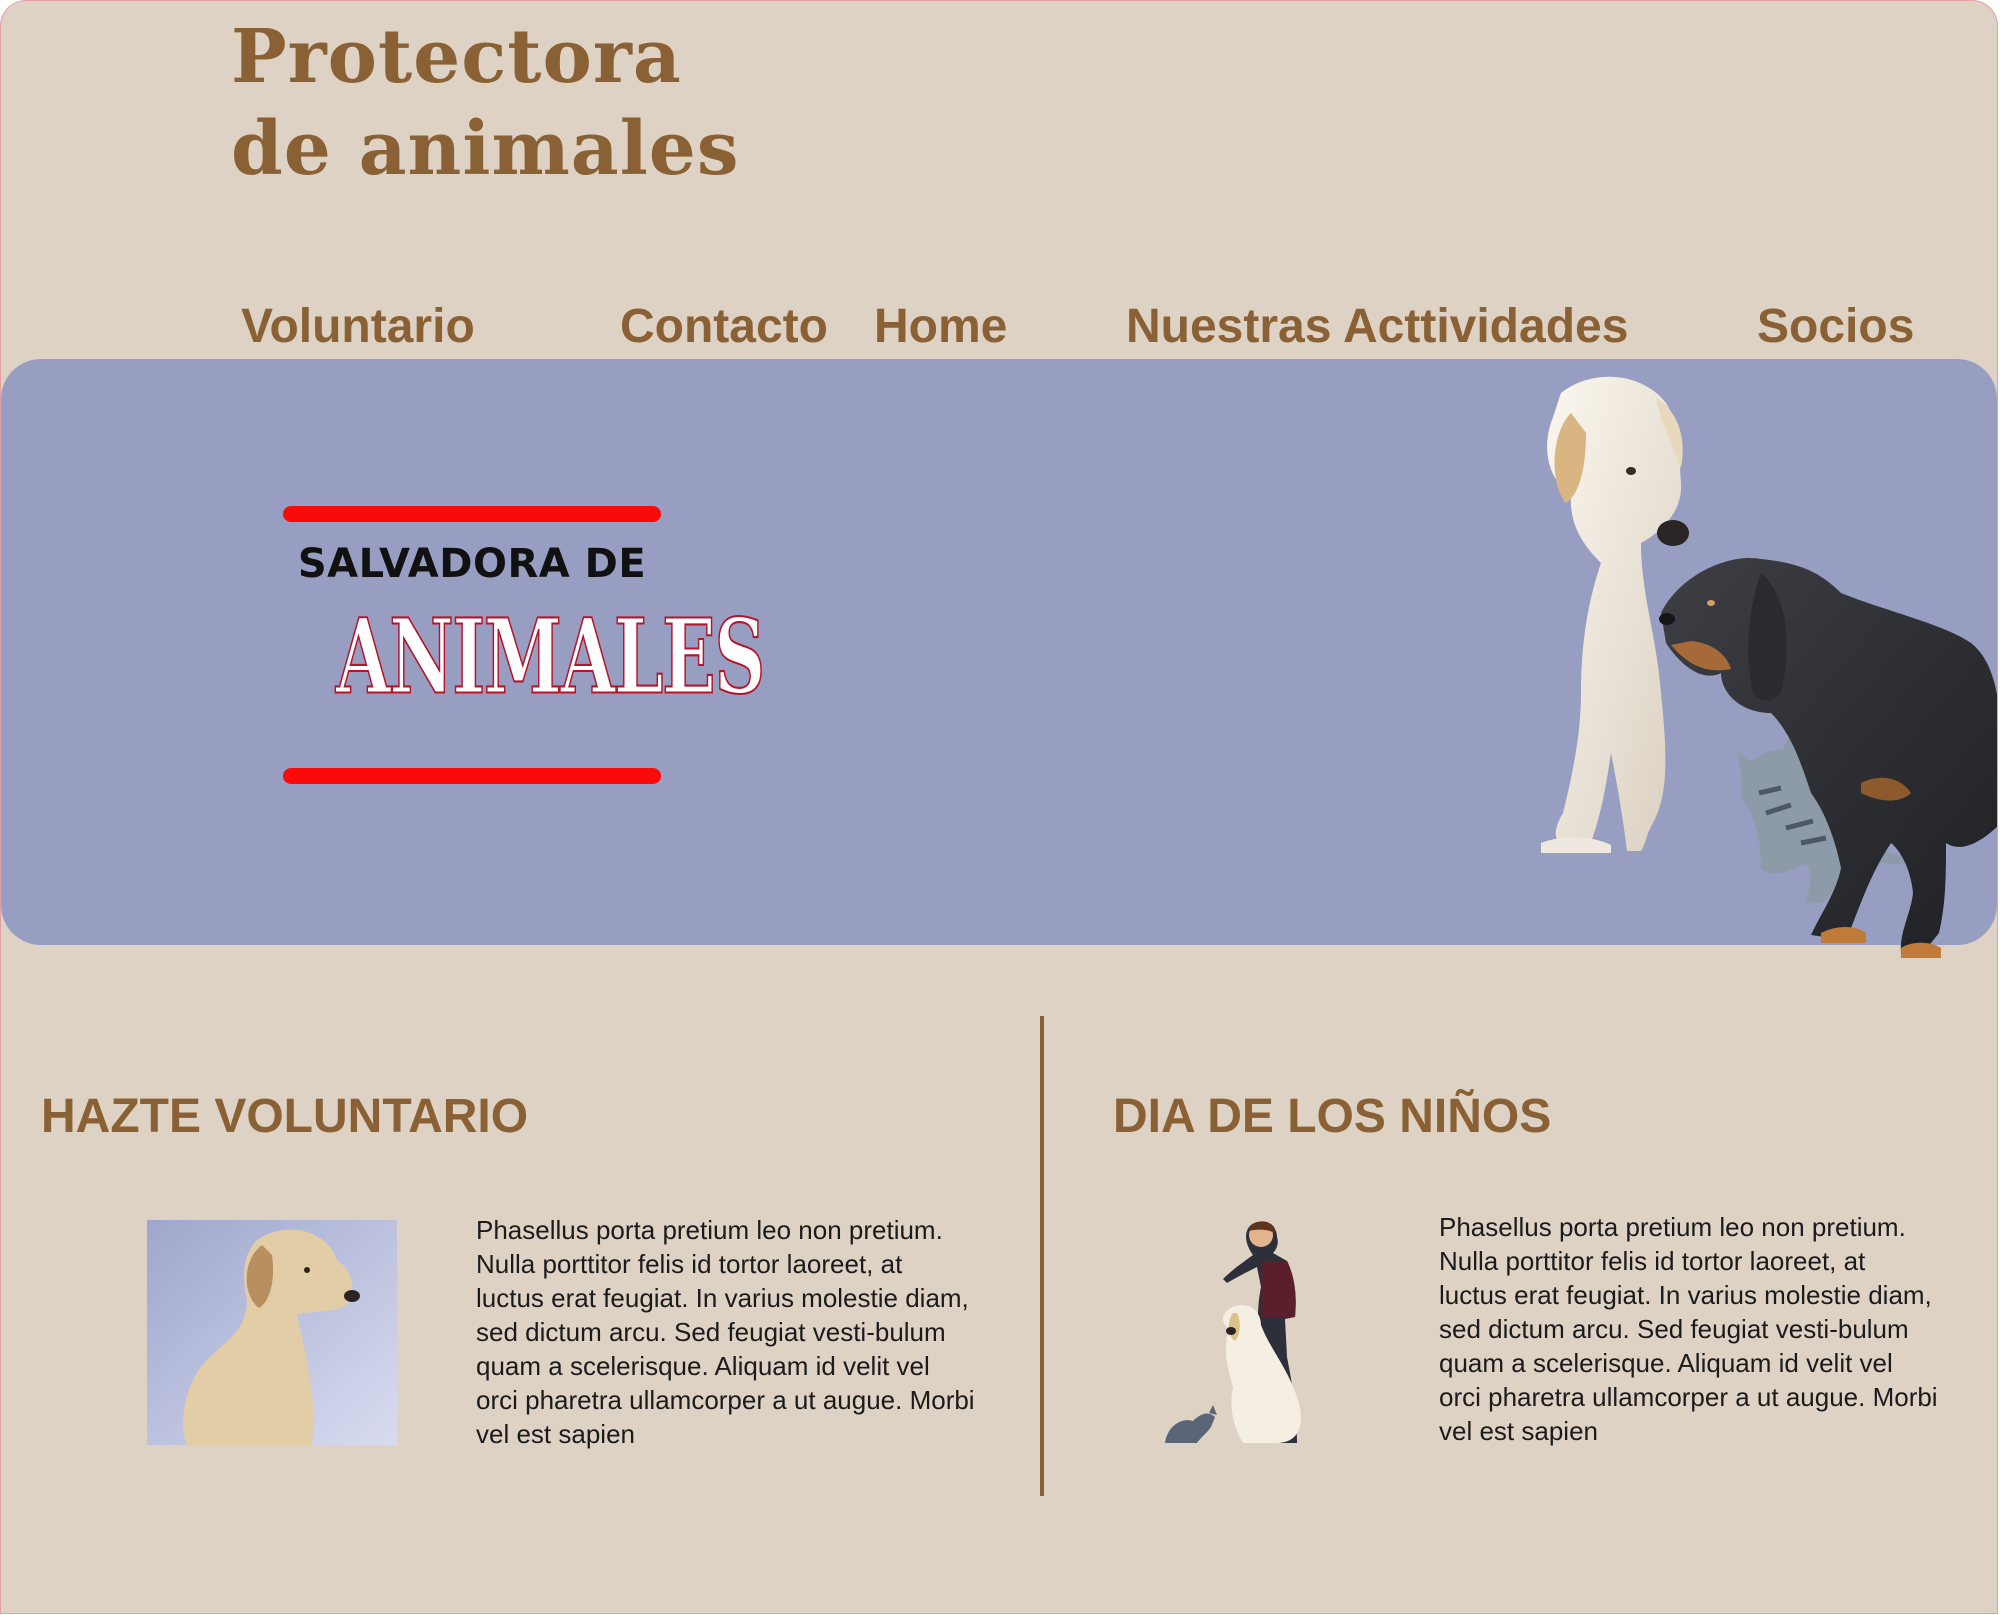  Describe the element at coordinates (550, 657) in the screenshot. I see `logo-text-line-2: ANIMALES` at that location.